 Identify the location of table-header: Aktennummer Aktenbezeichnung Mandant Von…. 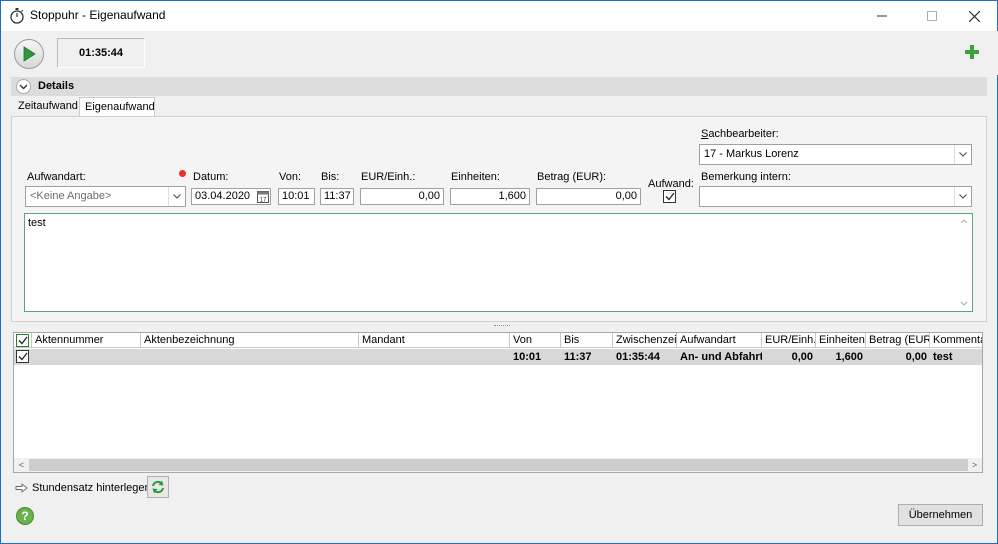
(498, 340).